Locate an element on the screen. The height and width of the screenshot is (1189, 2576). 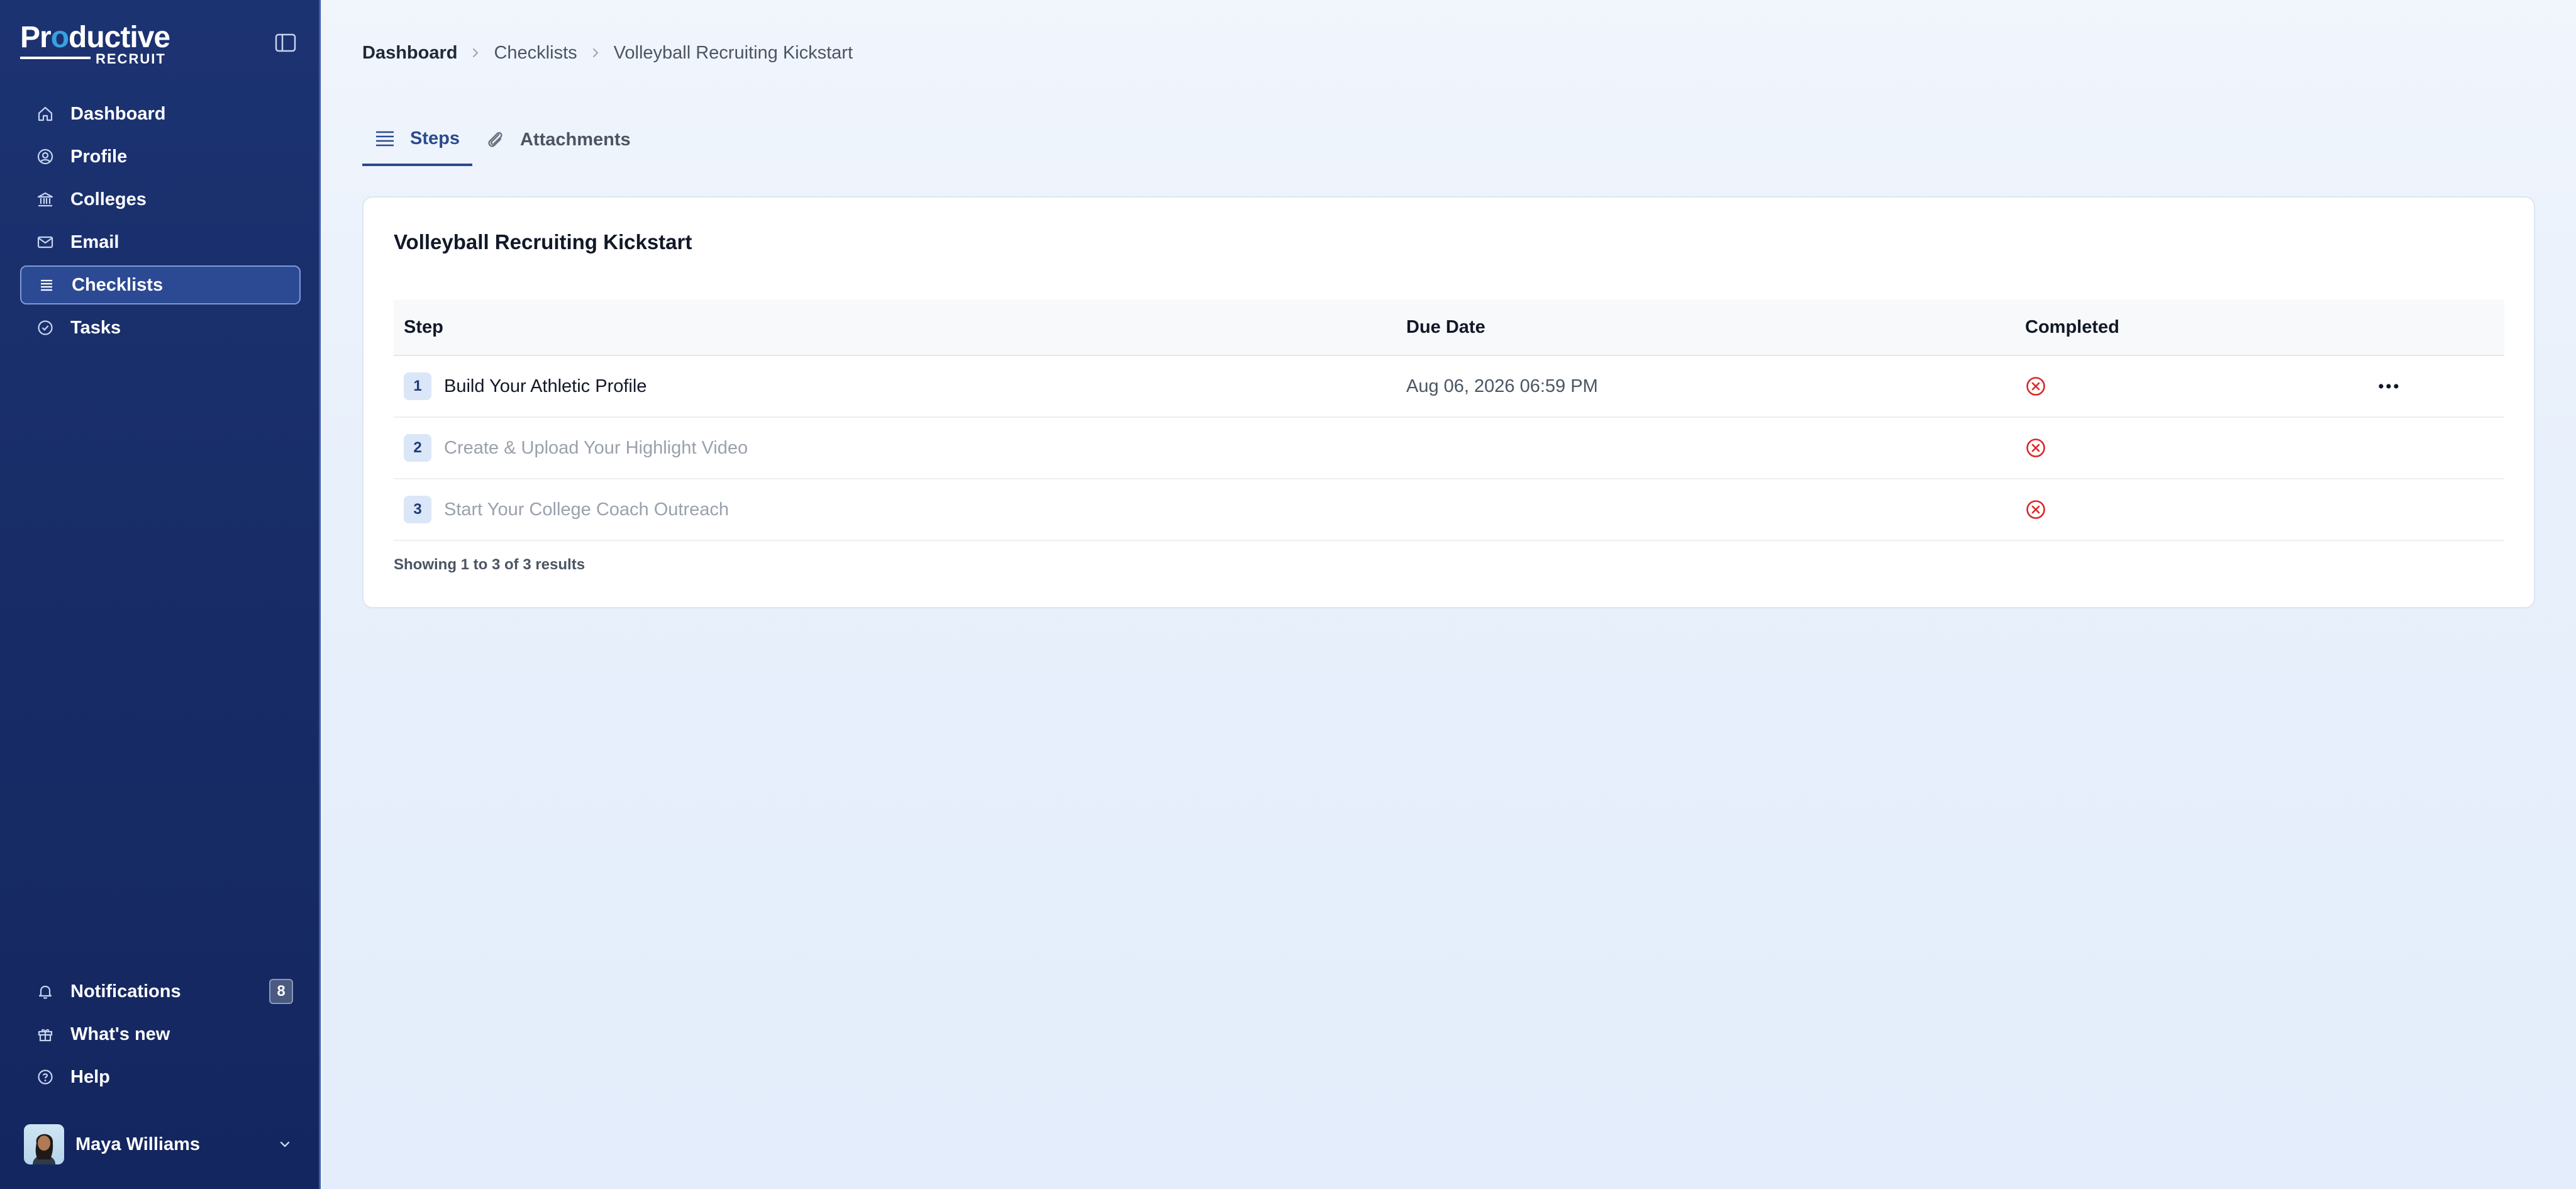
building-icon is located at coordinates (45, 199).